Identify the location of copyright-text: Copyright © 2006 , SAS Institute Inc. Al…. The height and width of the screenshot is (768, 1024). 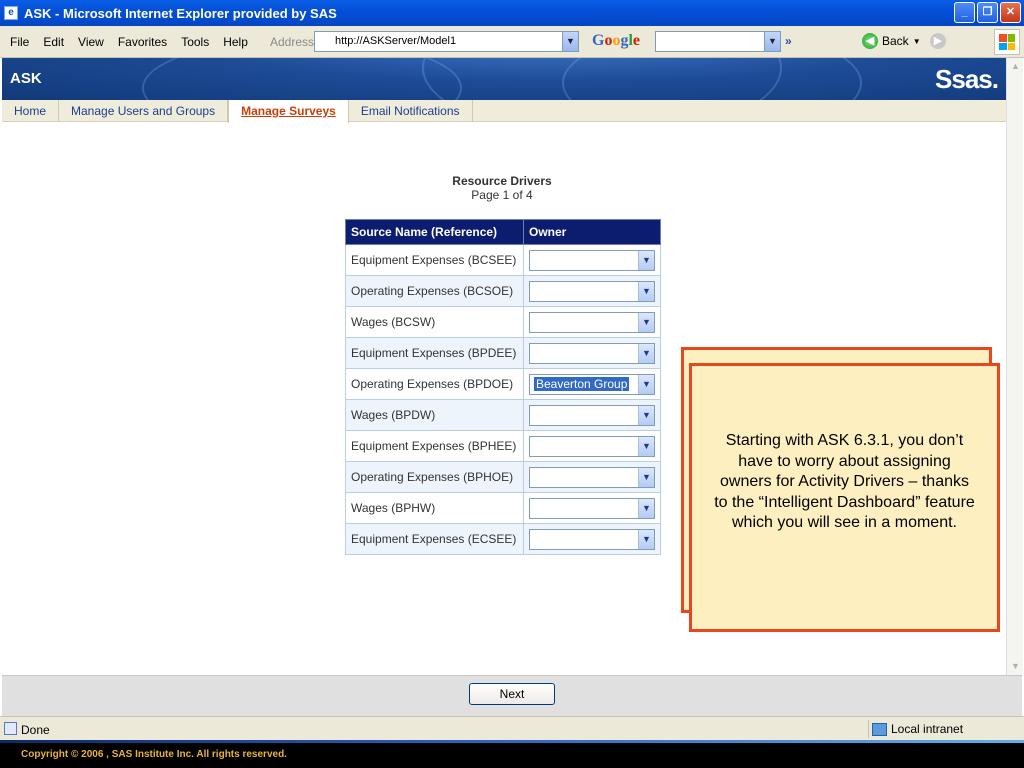
(154, 754).